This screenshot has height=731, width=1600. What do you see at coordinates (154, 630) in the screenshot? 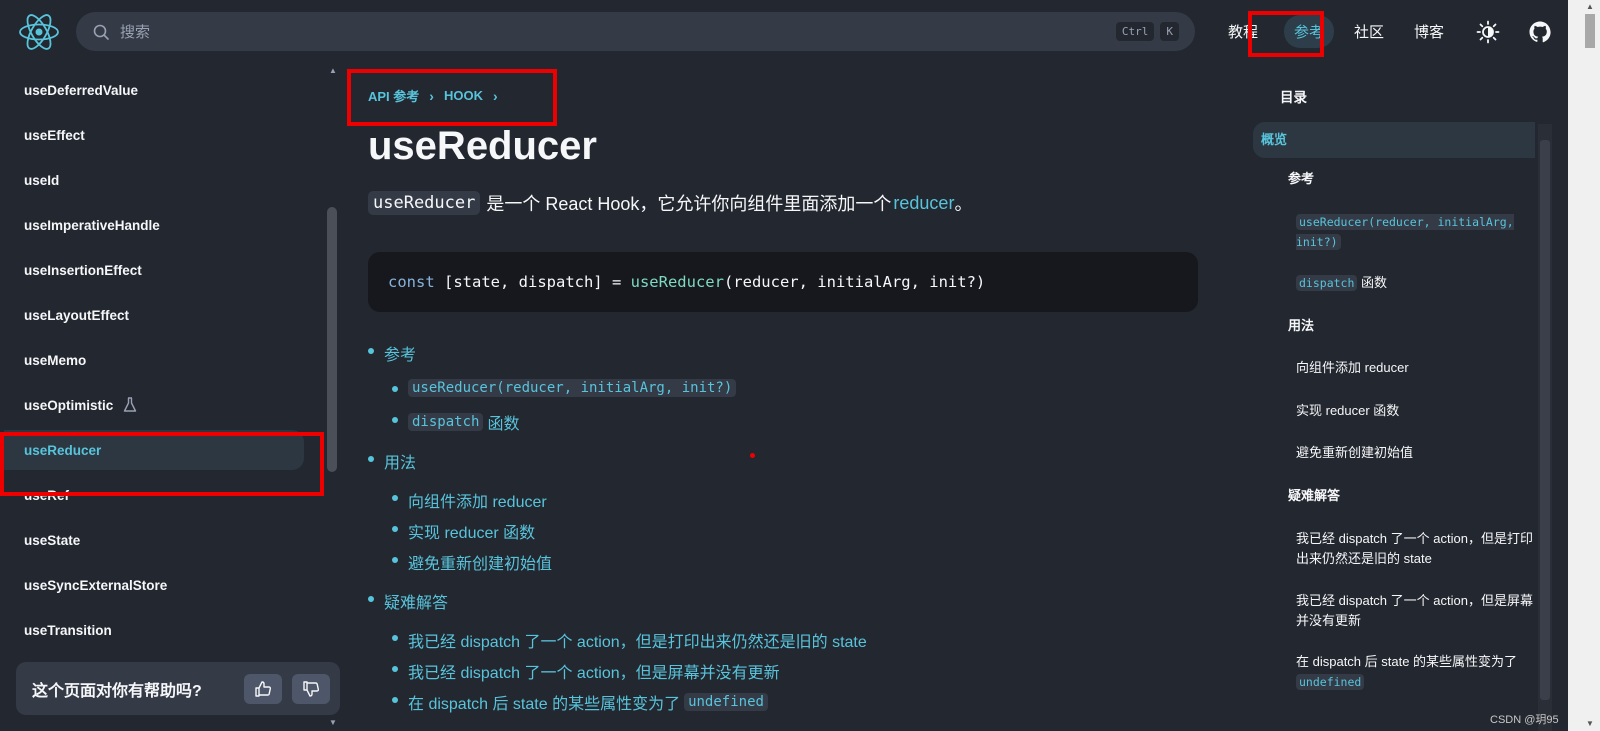
I see `sidebar-item-usetransition: useTransition` at bounding box center [154, 630].